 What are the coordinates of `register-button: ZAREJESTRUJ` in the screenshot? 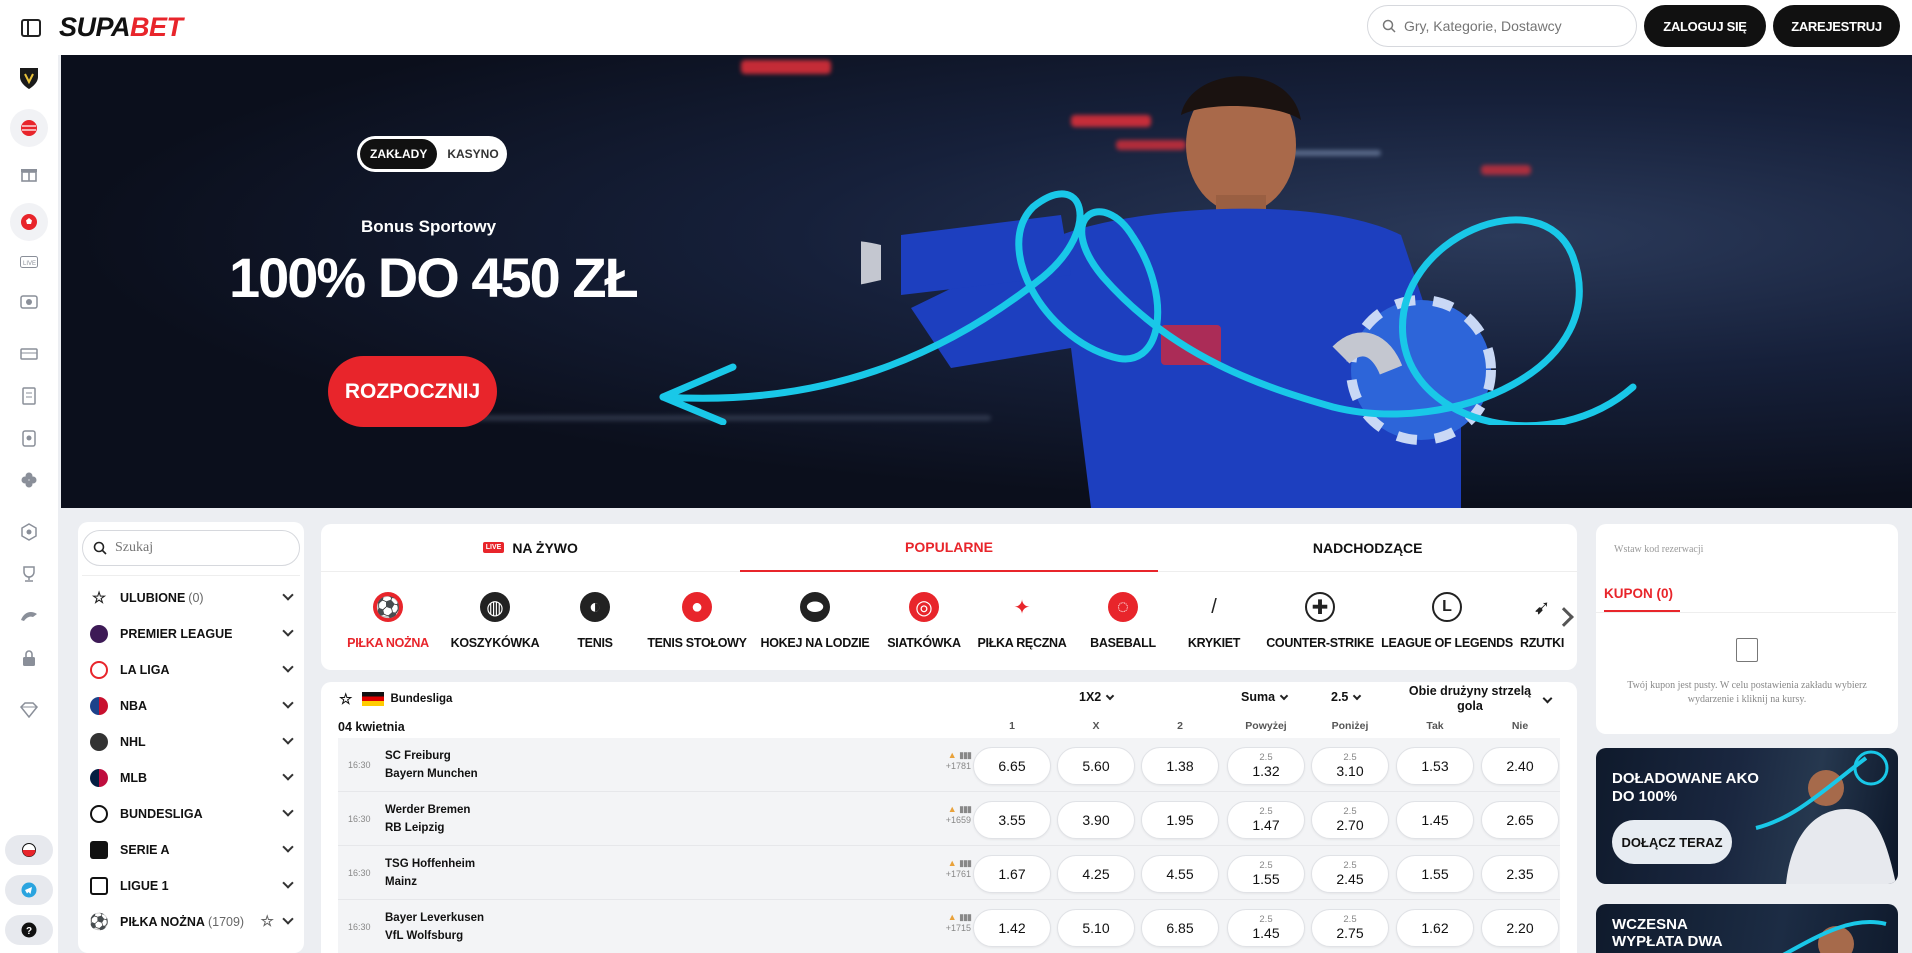 It's located at (1836, 26).